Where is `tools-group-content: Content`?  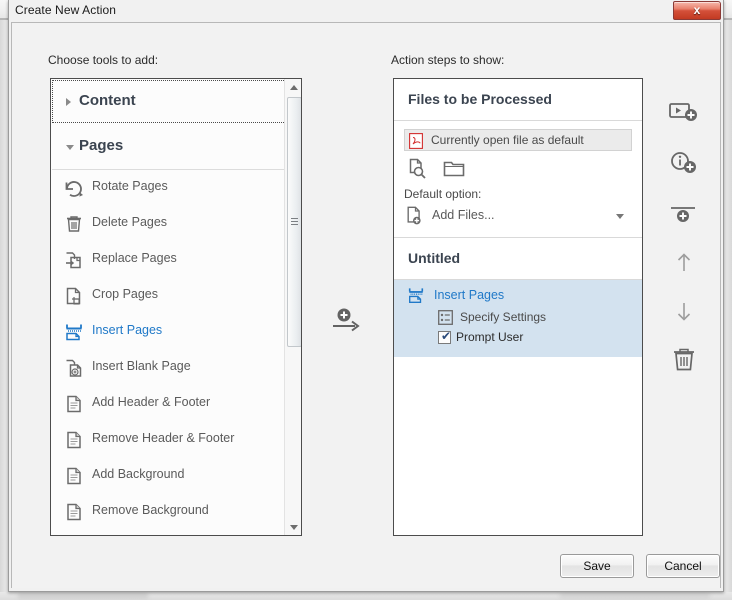 tools-group-content: Content is located at coordinates (176, 101).